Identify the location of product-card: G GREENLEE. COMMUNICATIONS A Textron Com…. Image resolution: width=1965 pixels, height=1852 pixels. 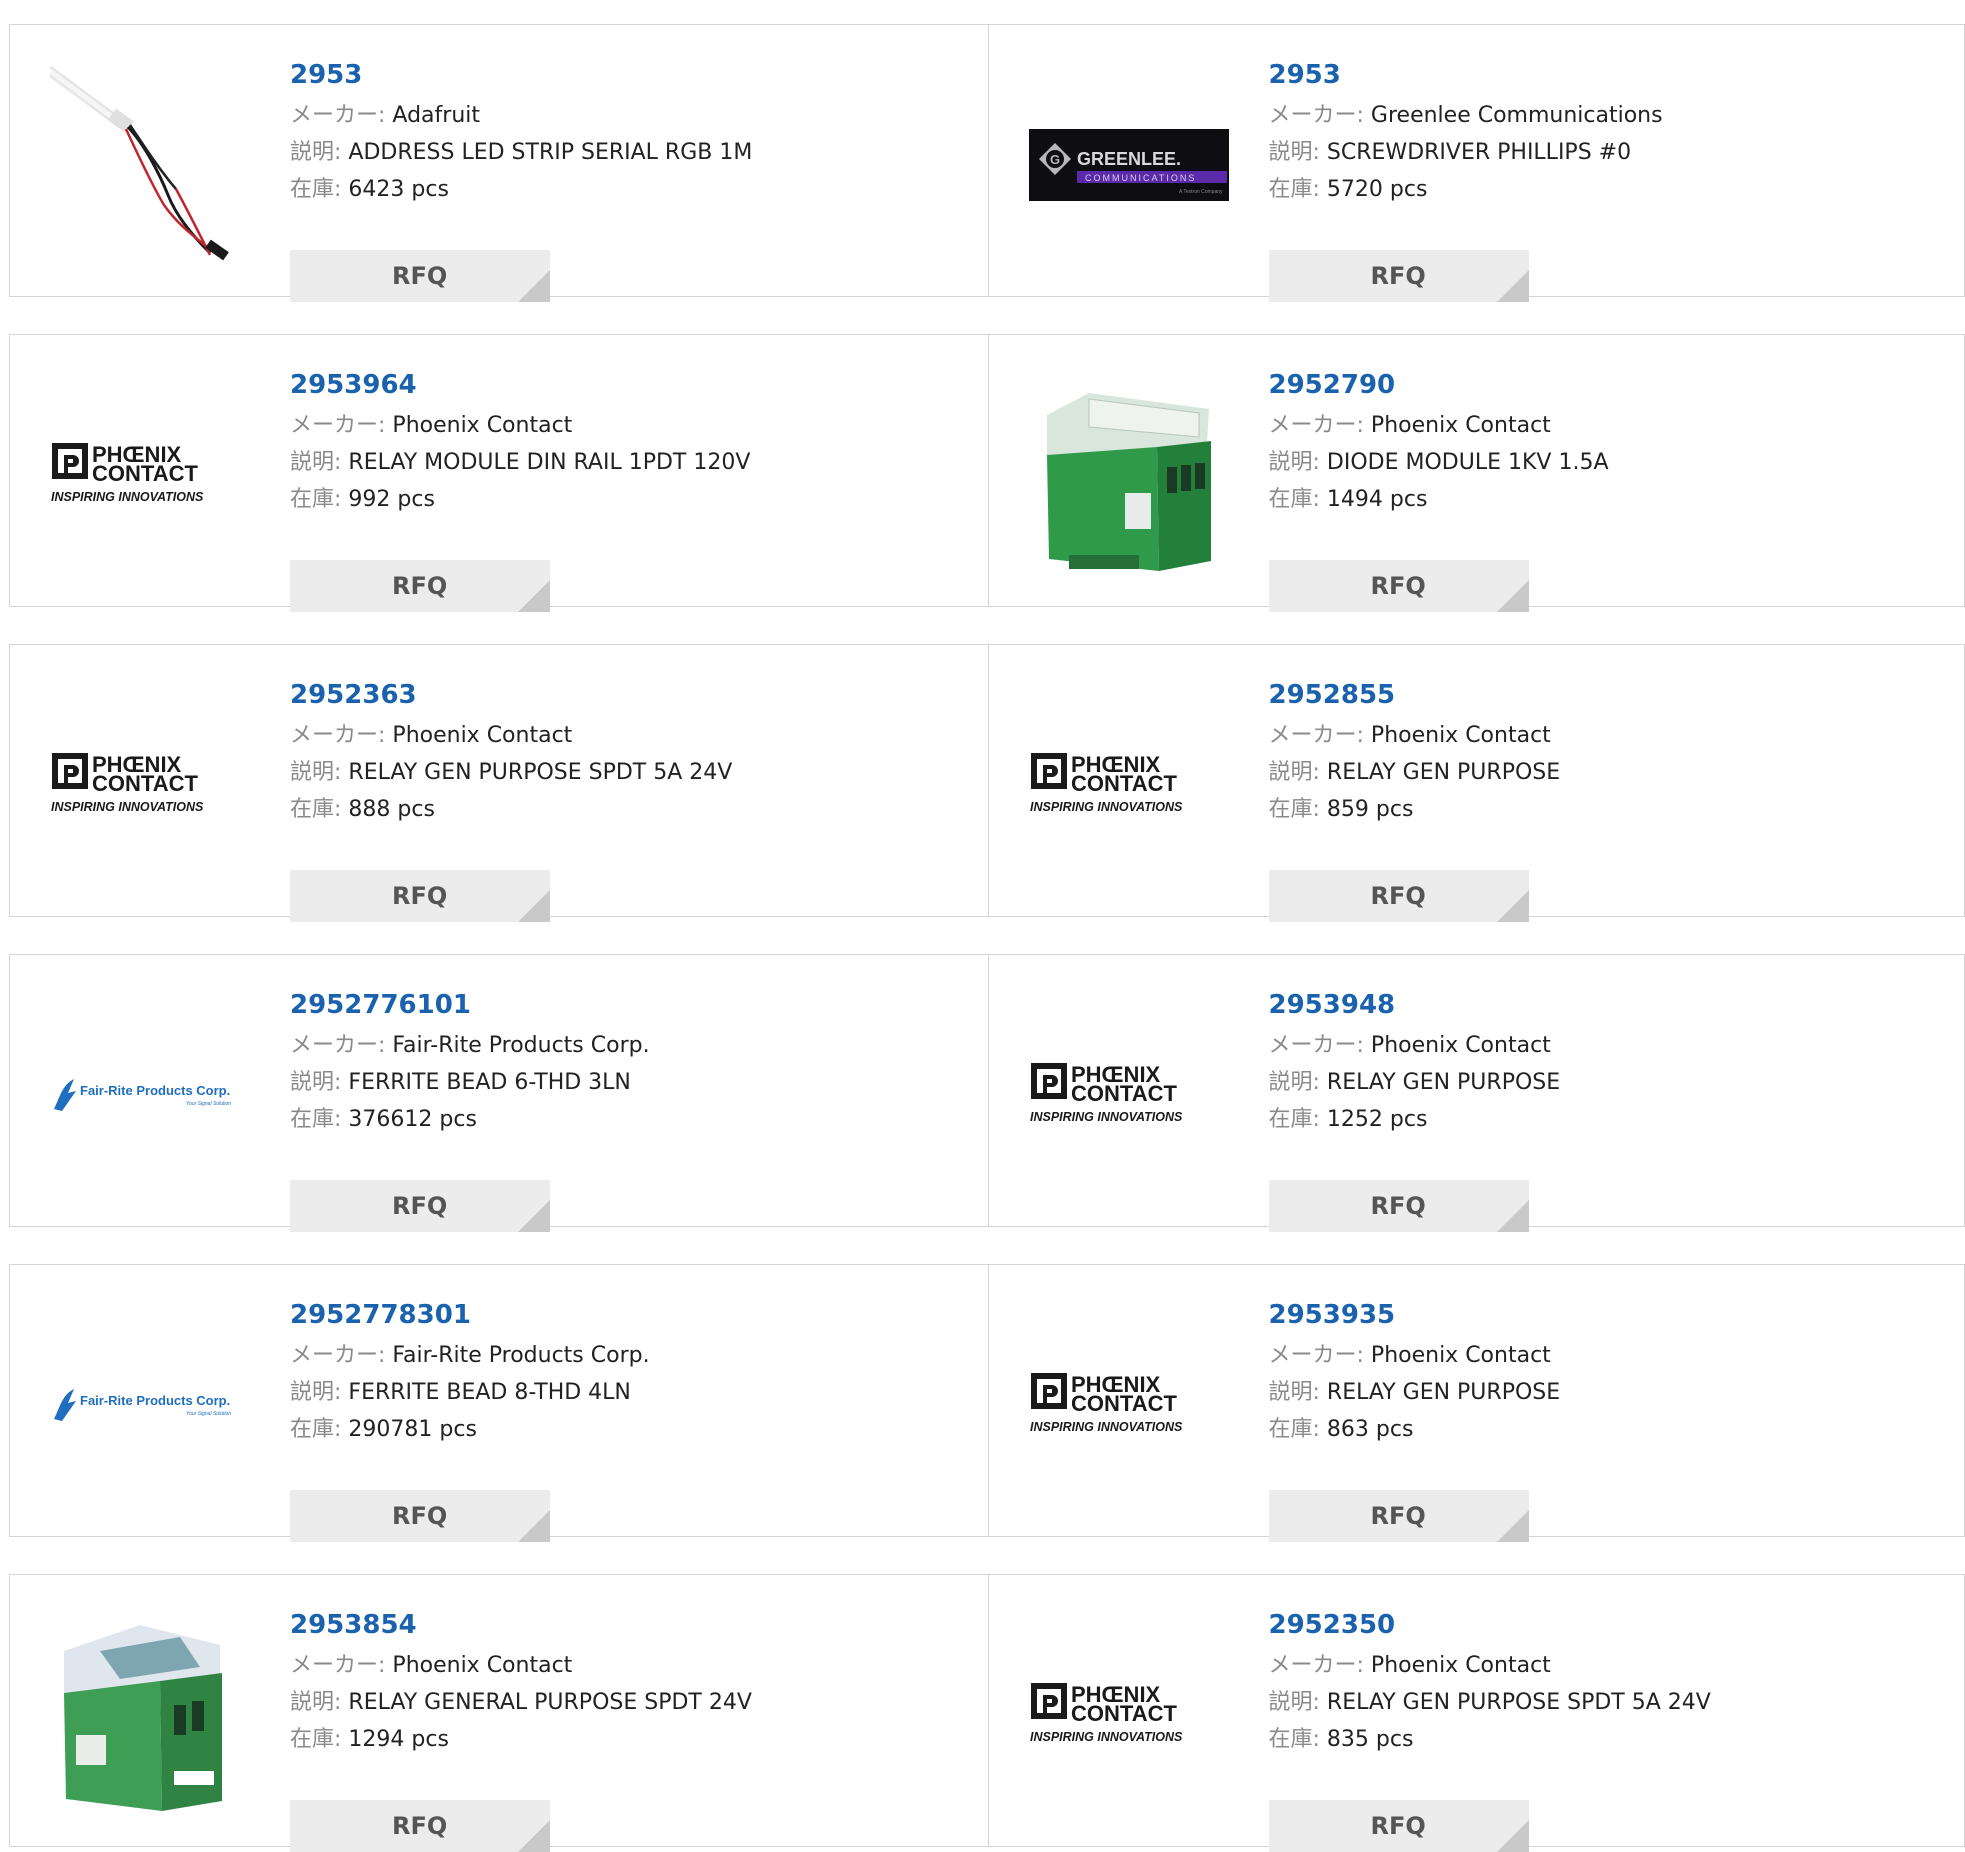
(1476, 163).